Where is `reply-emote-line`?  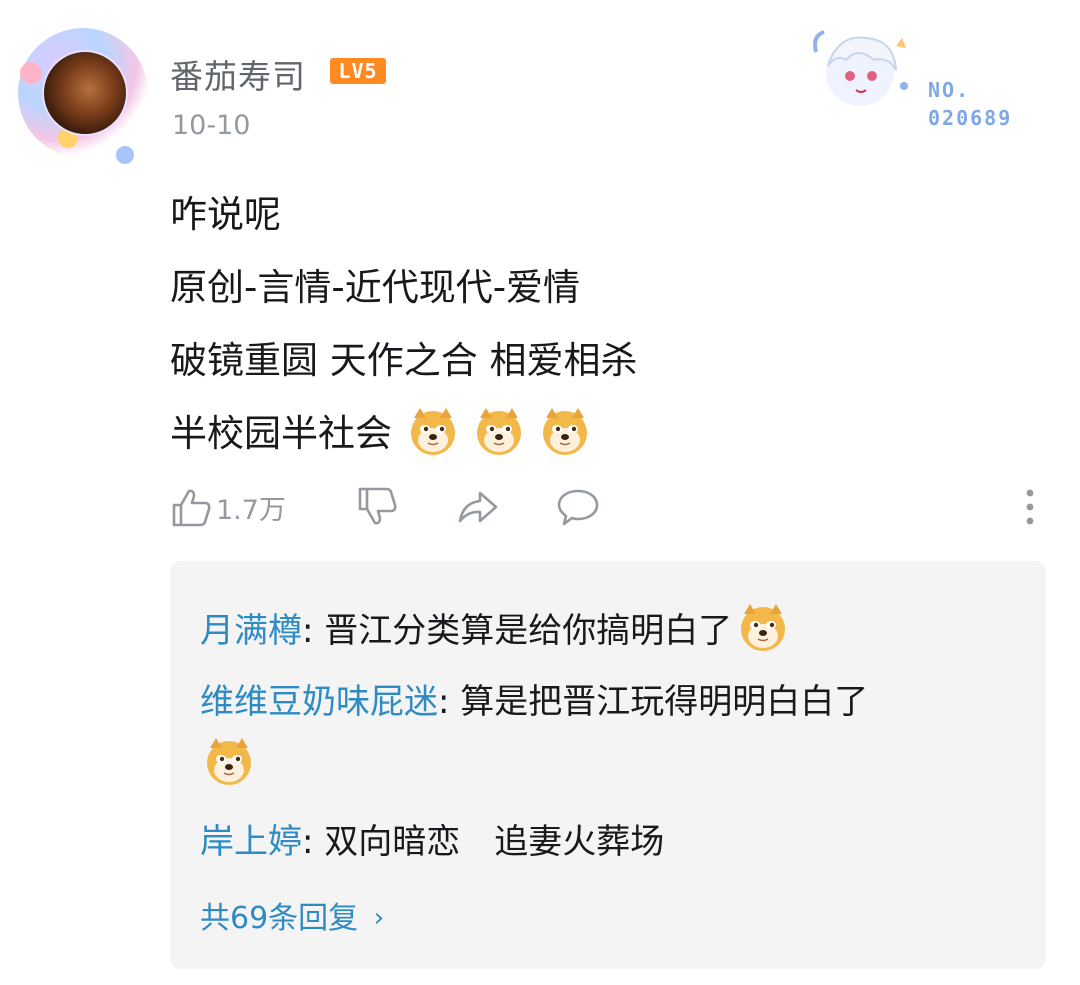
reply-emote-line is located at coordinates (223, 762).